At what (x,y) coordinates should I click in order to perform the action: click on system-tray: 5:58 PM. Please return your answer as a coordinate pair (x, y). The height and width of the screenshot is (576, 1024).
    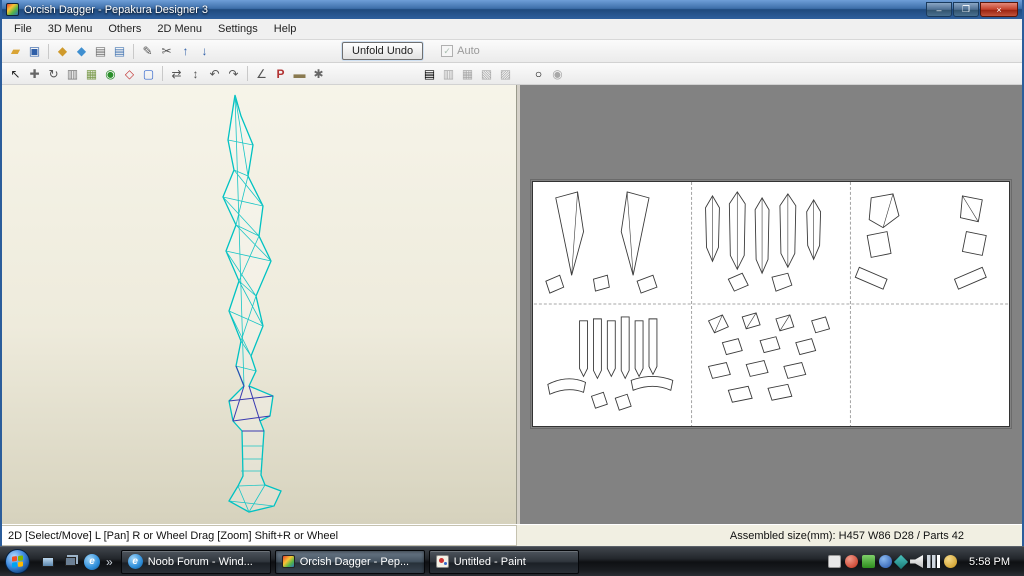
    Looking at the image, I should click on (926, 561).